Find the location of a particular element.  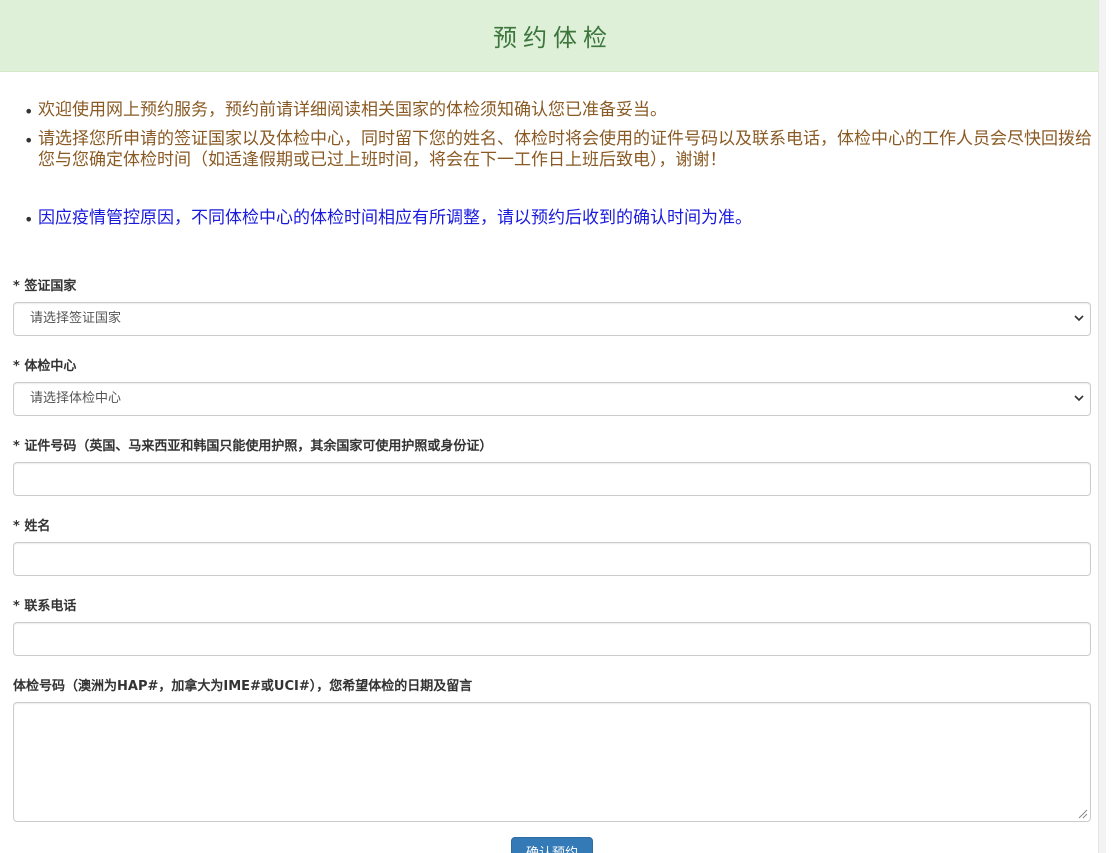

country-select: 请选择签证国家 is located at coordinates (552, 319).